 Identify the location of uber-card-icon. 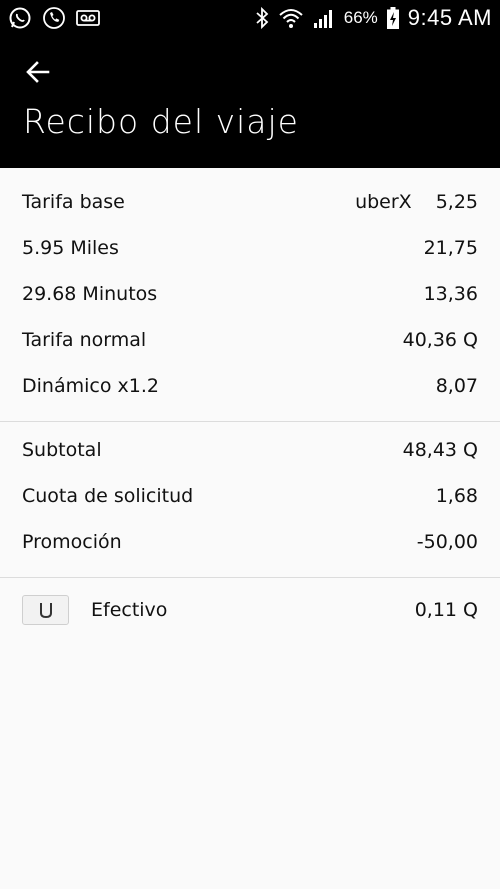
(45, 610).